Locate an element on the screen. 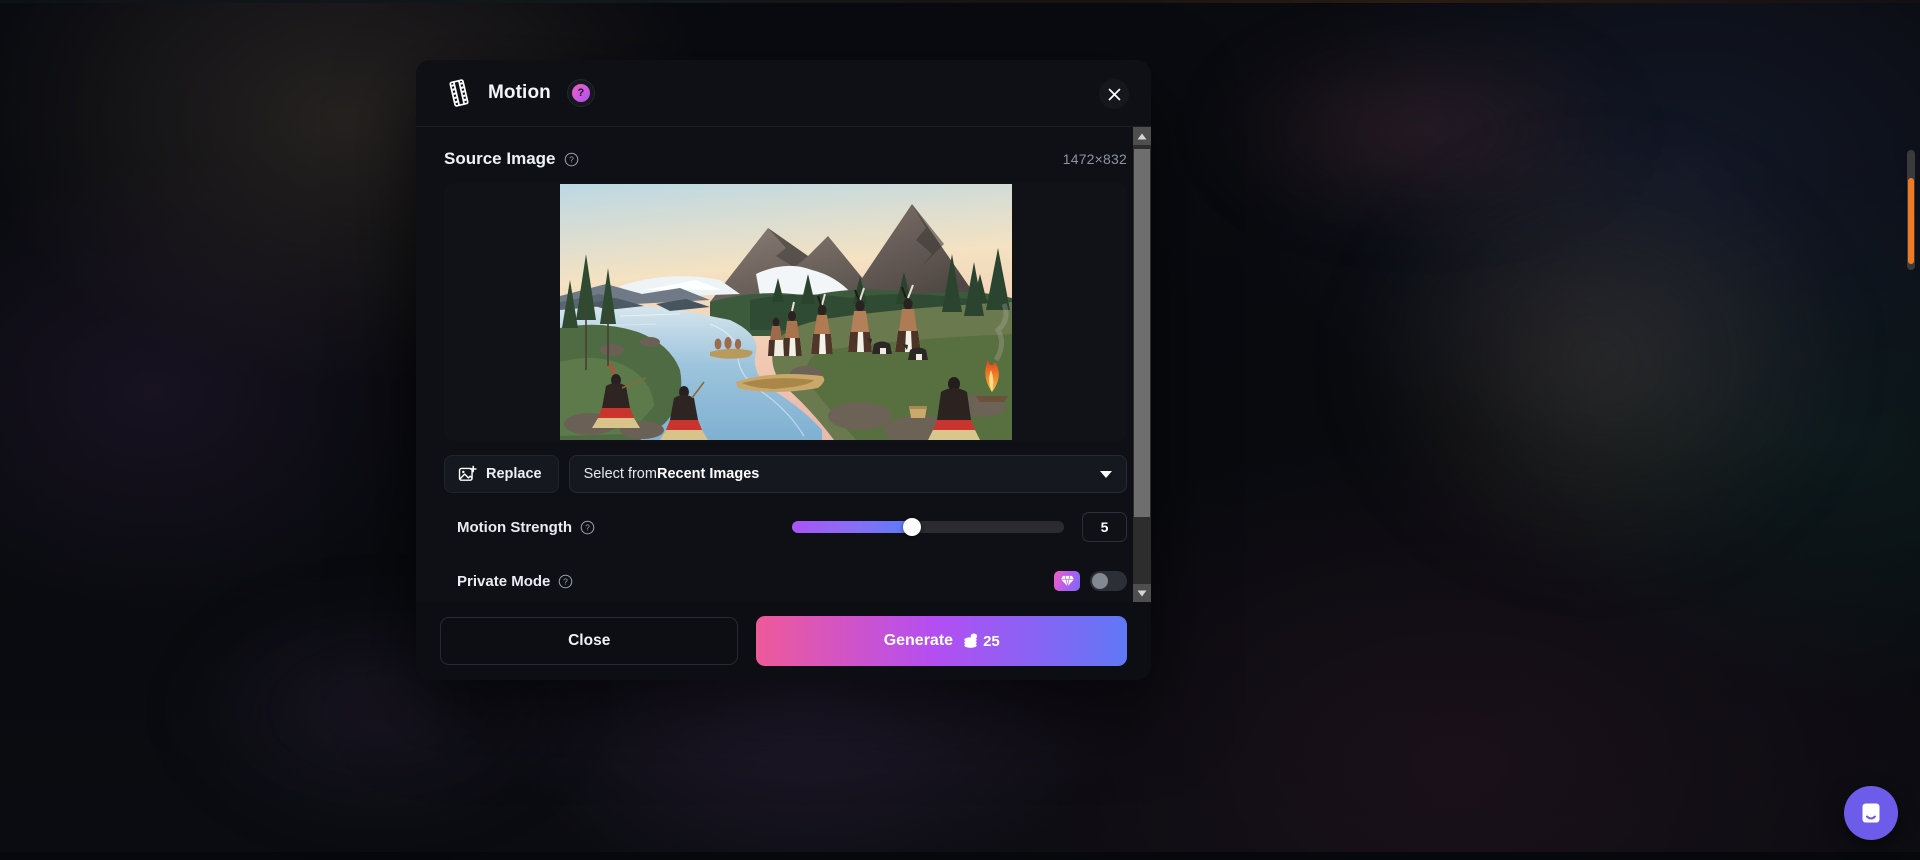  private-mode-label: Private Mode is located at coordinates (503, 581).